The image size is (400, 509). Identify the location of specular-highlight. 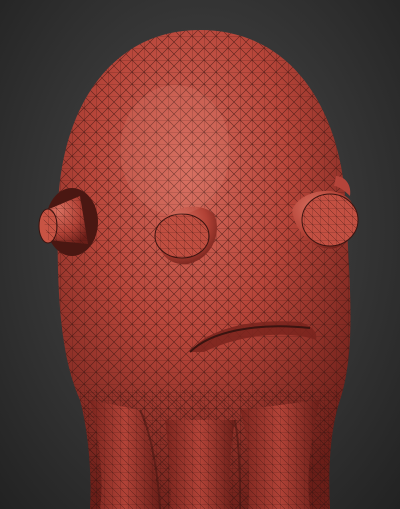
(175, 150).